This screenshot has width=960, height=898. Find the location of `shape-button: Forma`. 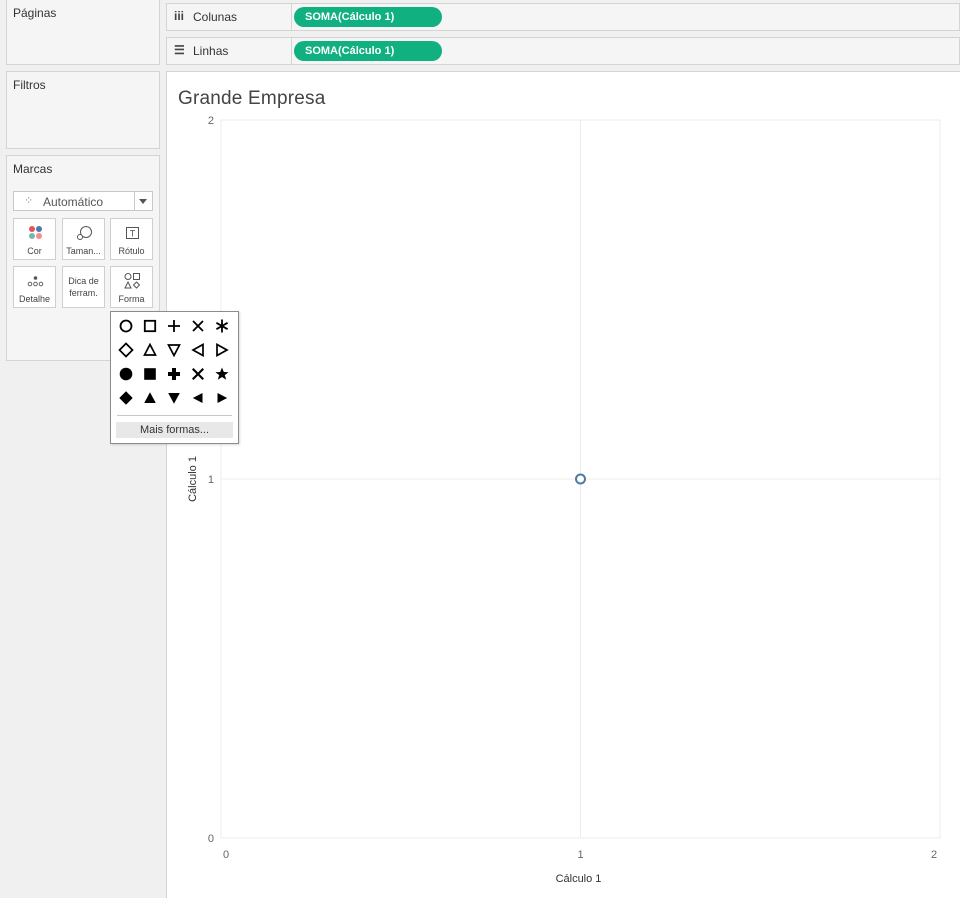

shape-button: Forma is located at coordinates (131, 287).